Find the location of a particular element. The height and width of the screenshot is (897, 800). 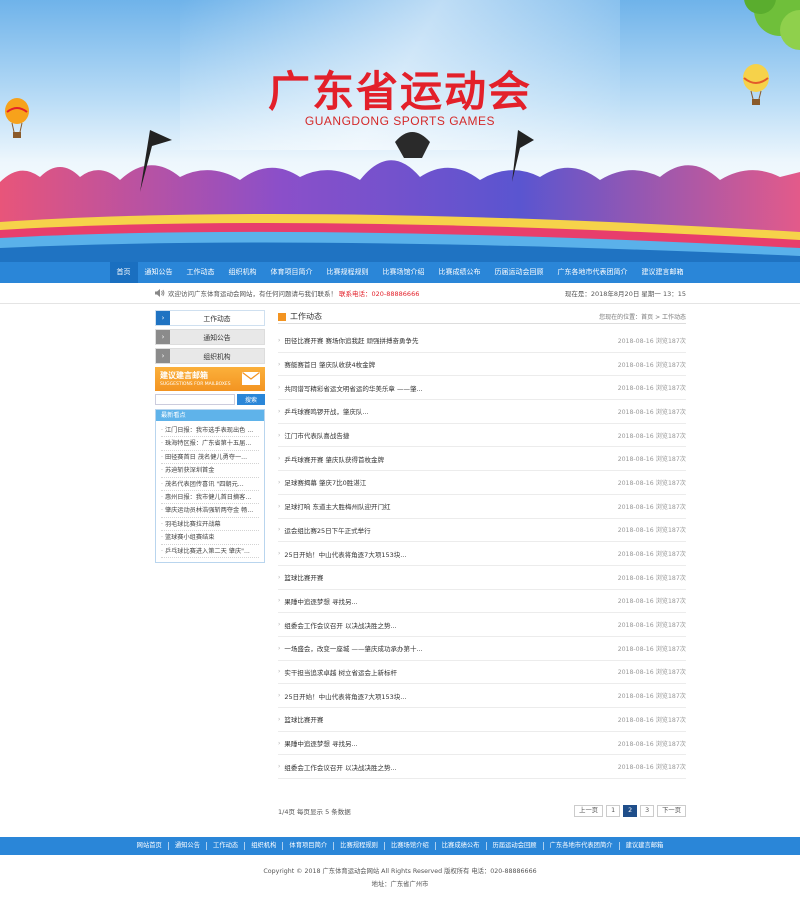

nav-item-mailbox: 建议建言邮箱 is located at coordinates (663, 272).